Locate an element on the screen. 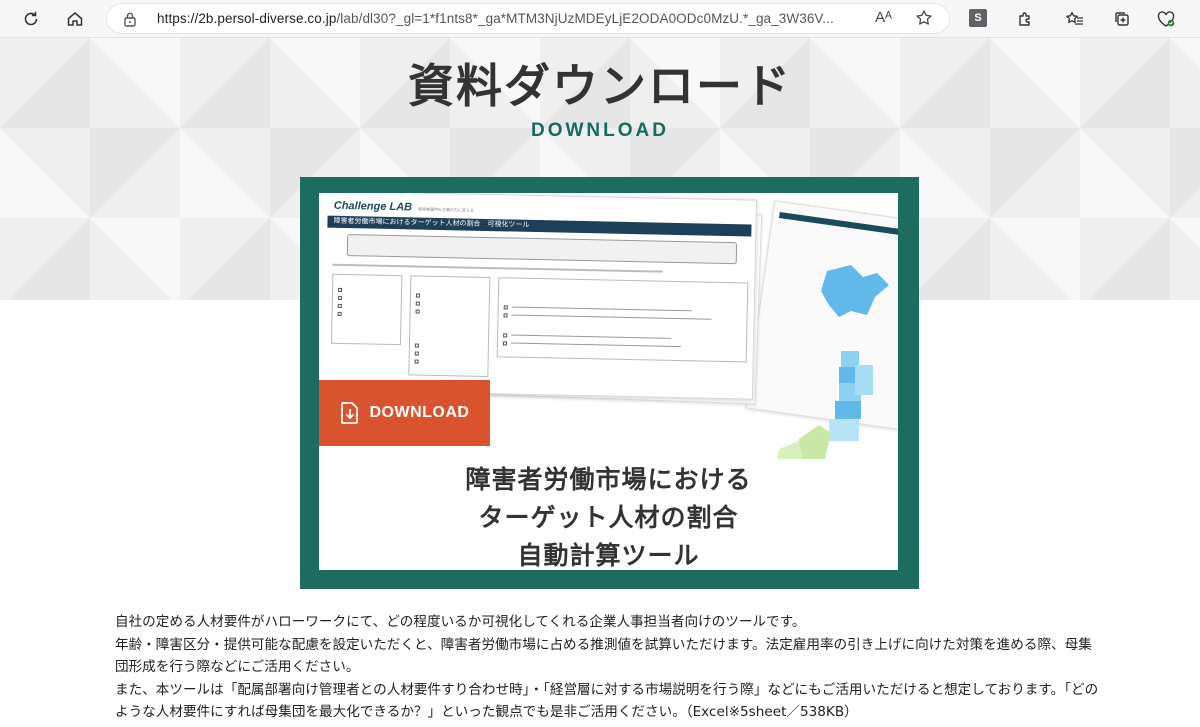 The image size is (1200, 727). extensions-puzzle-icon is located at coordinates (1025, 19).